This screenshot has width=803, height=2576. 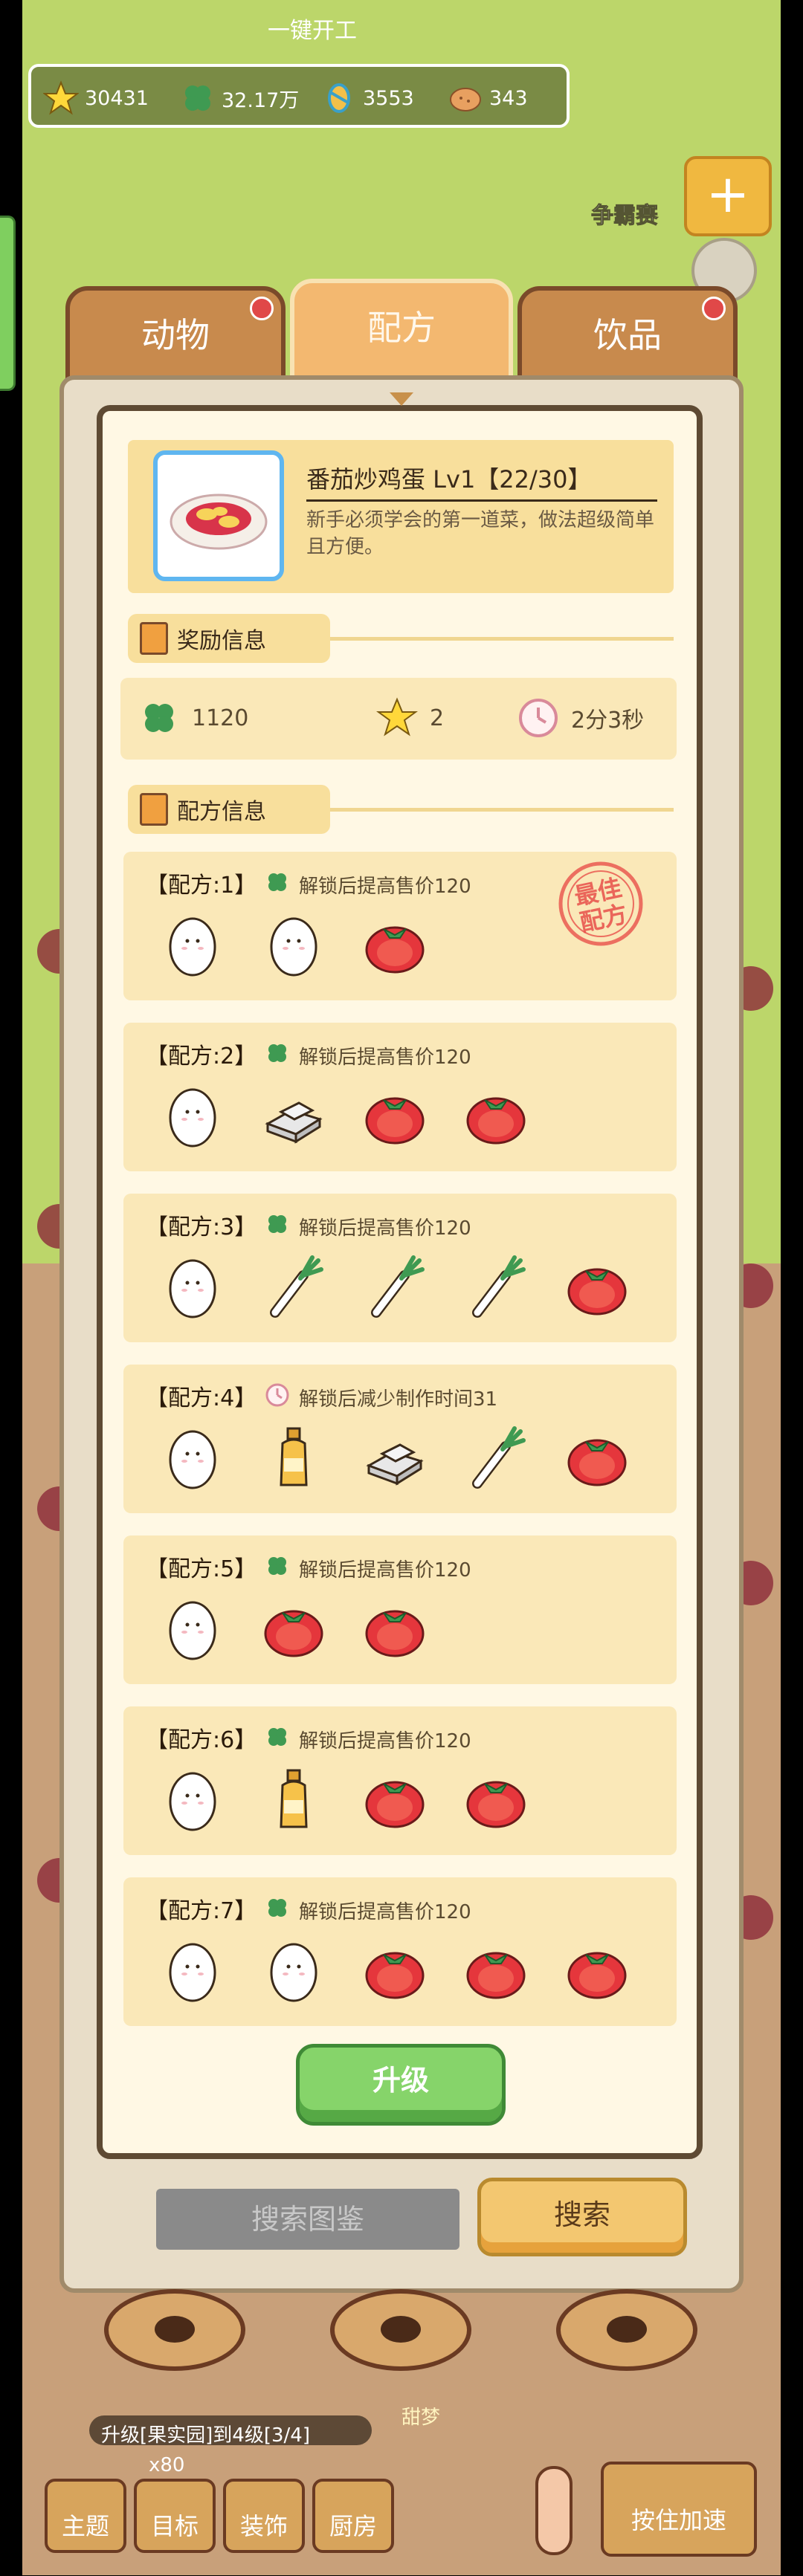 I want to click on recipe-title: 【配方:6】, so click(x=201, y=1740).